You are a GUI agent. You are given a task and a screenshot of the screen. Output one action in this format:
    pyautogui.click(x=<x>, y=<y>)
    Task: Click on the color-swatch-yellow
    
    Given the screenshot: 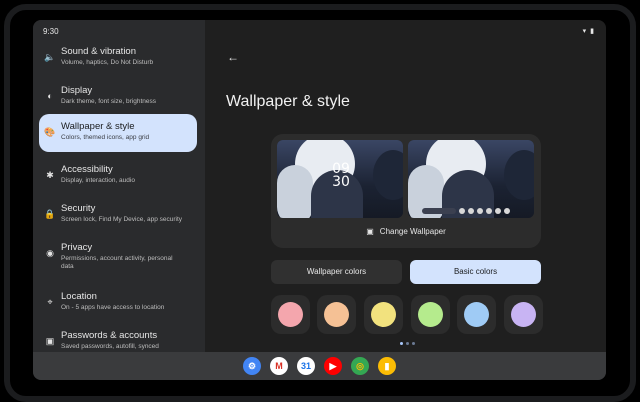 What is the action you would take?
    pyautogui.click(x=383, y=314)
    